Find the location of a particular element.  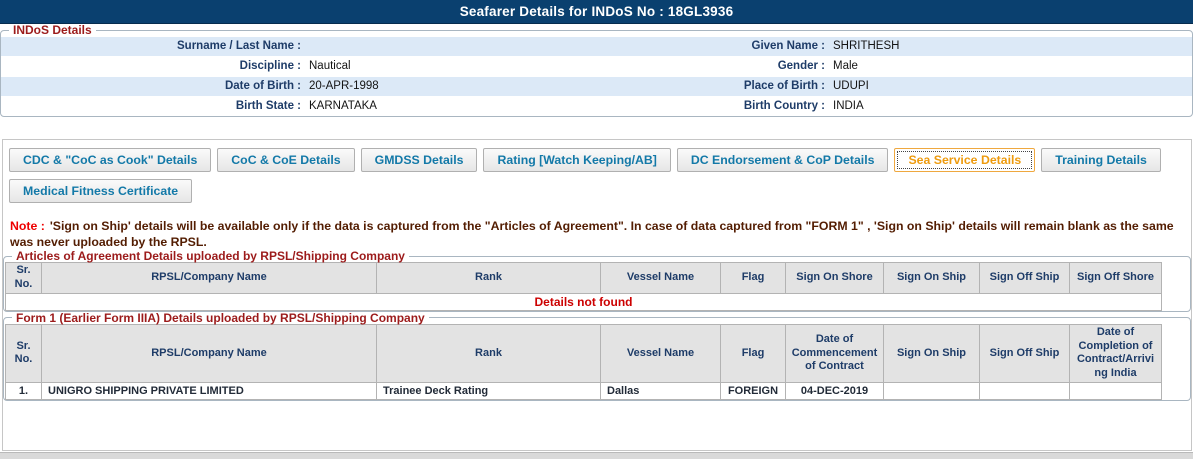

date-of-birth-value: 20-APR-1998 is located at coordinates (344, 86).